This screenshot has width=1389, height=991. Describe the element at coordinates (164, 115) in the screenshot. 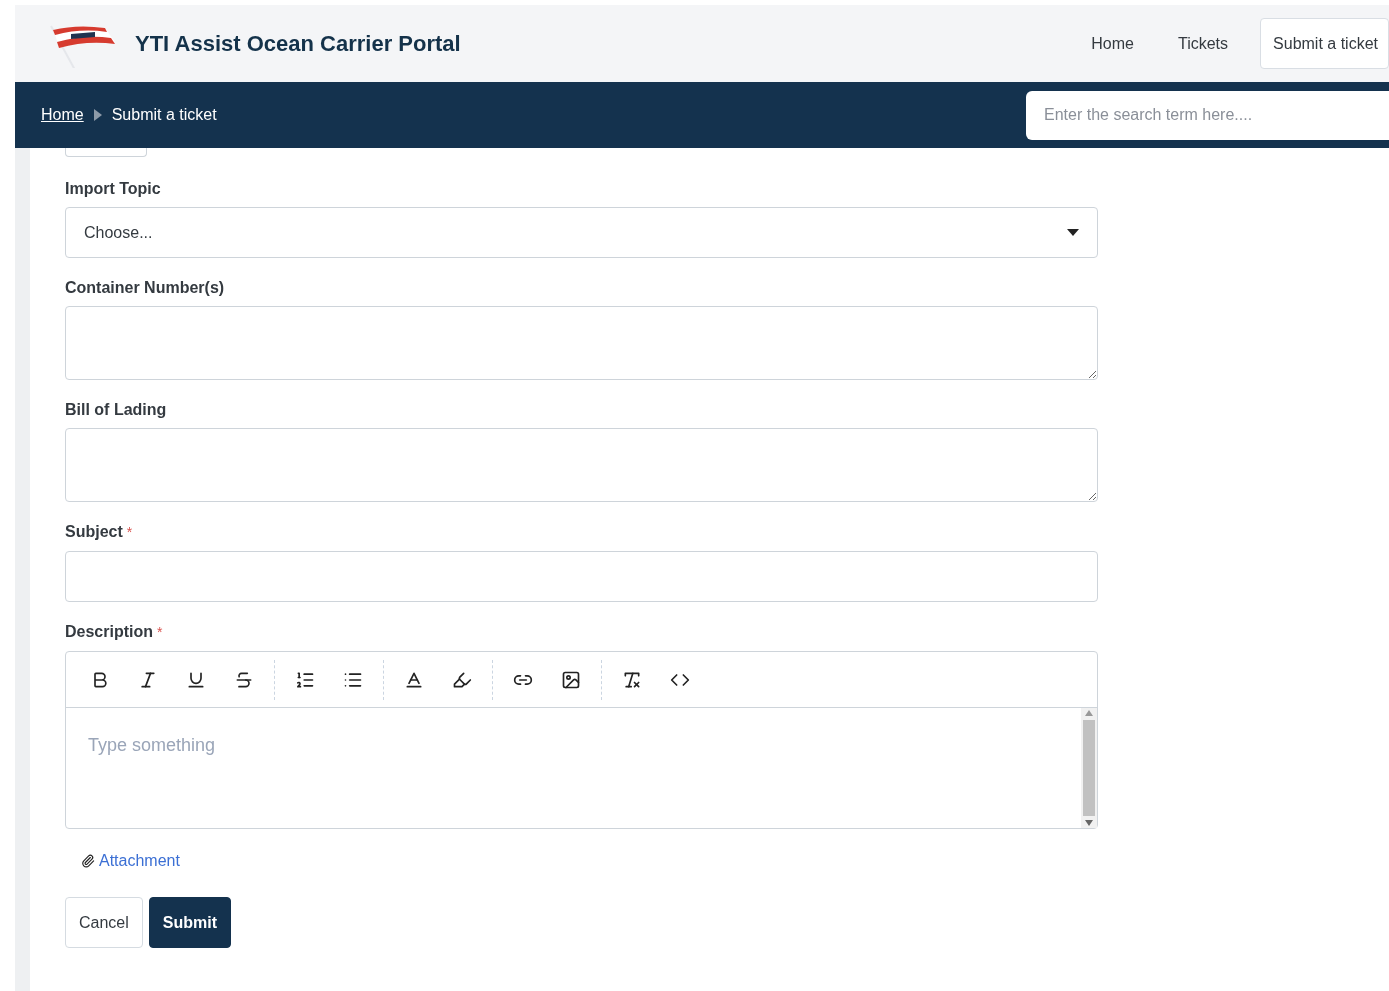

I see `breadcrumb-current: Submit a ticket` at that location.